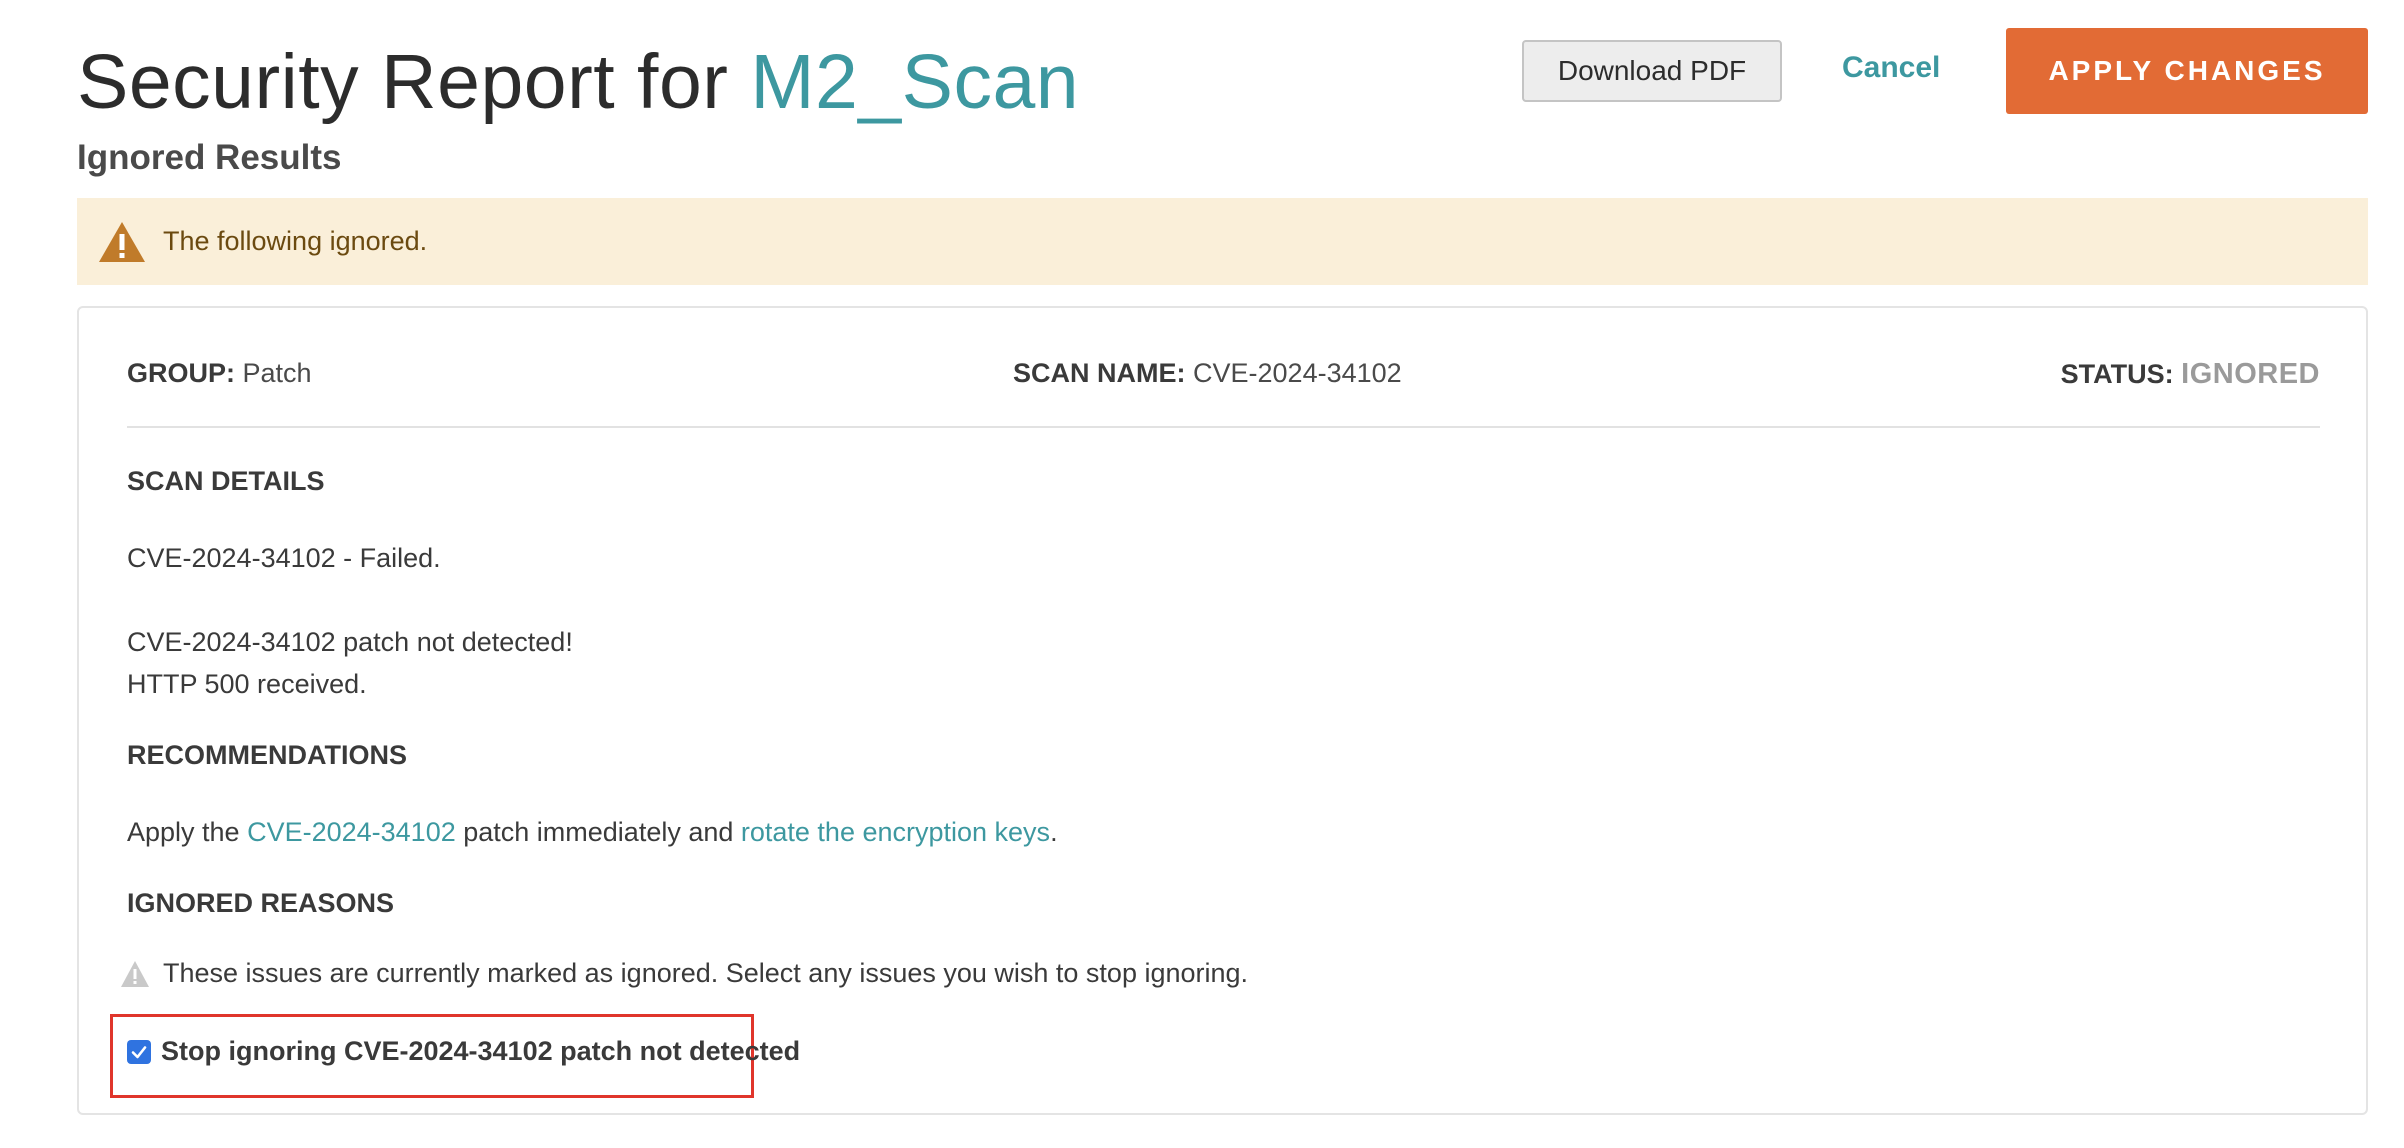 The image size is (2404, 1148). I want to click on status-badge: IGNORED, so click(2250, 374).